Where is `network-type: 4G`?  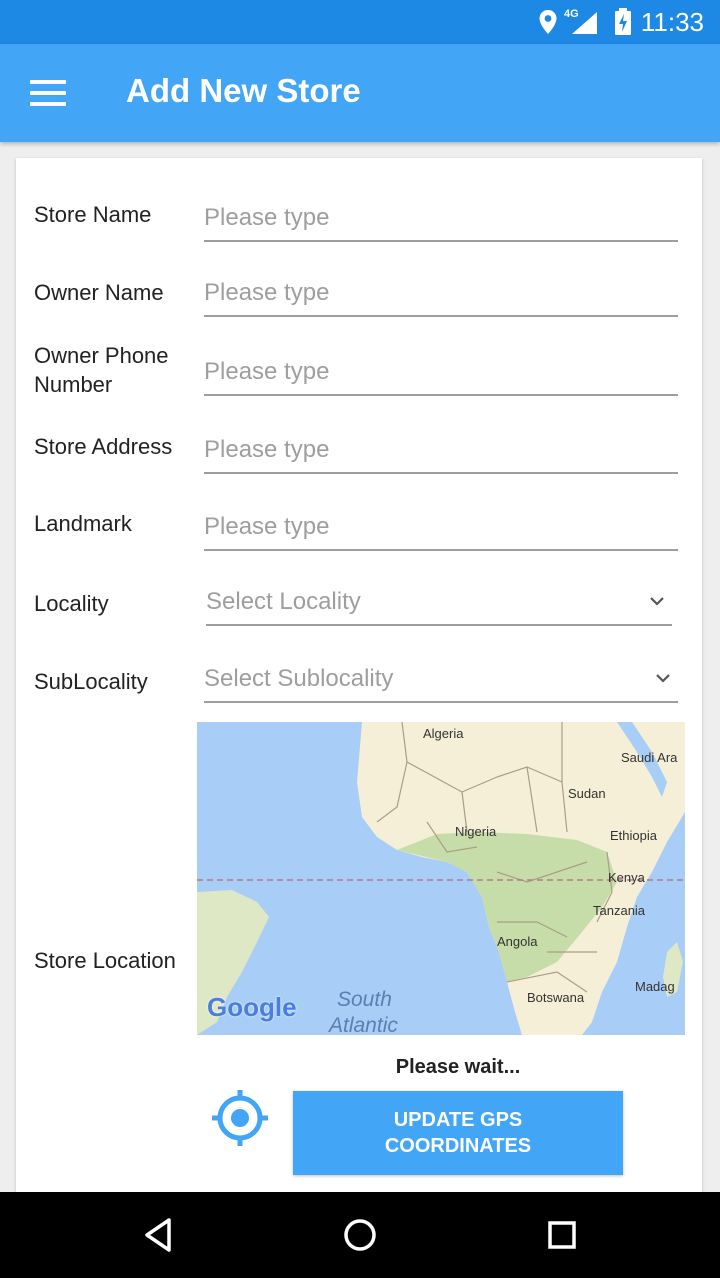
network-type: 4G is located at coordinates (571, 14).